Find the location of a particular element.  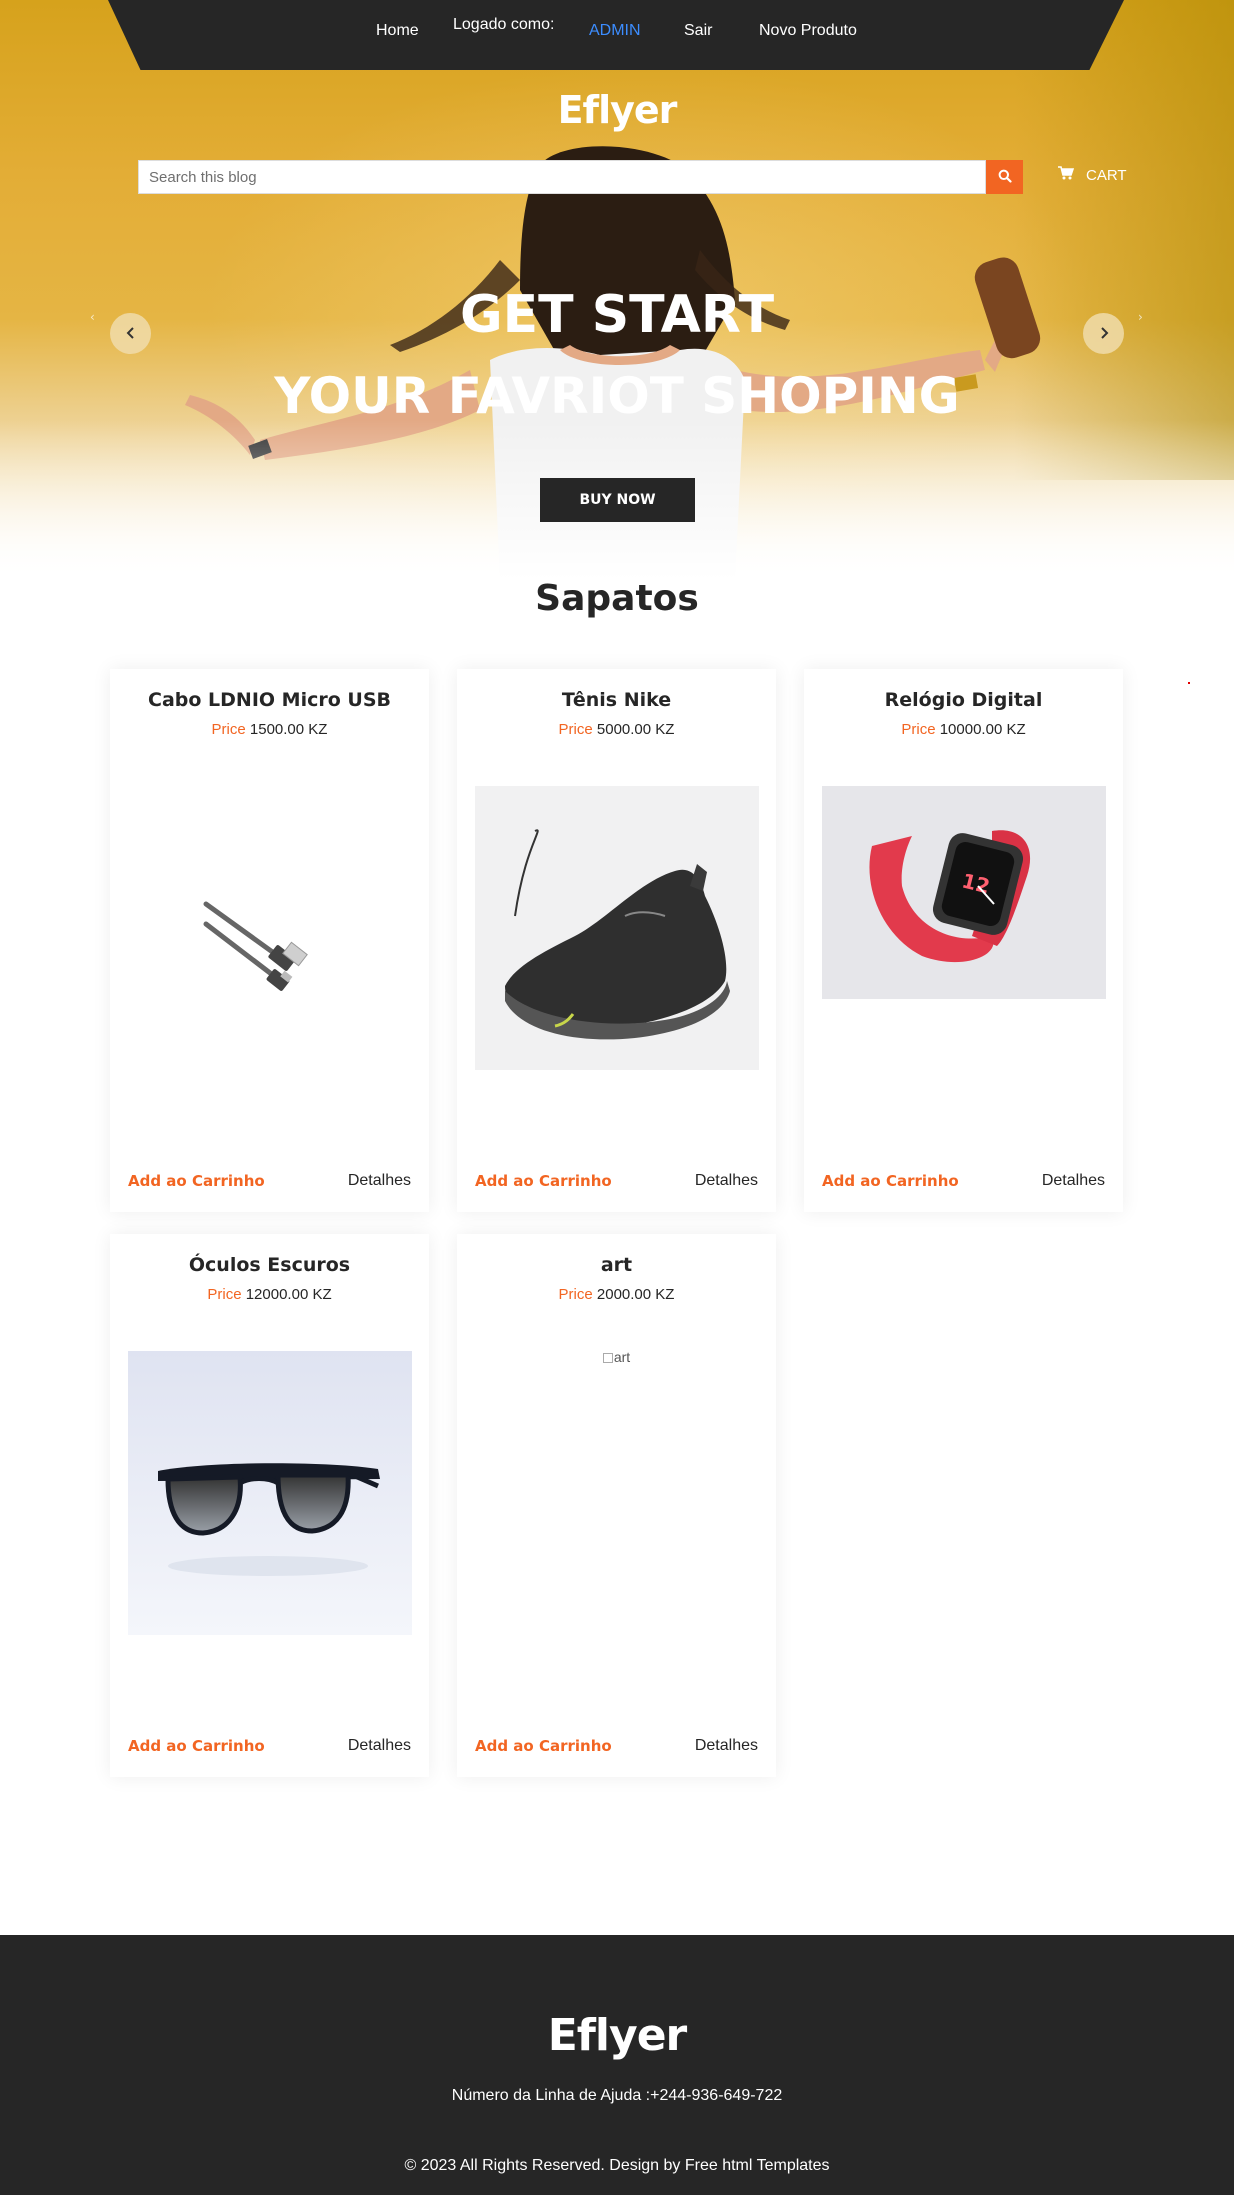

search-button is located at coordinates (1004, 177).